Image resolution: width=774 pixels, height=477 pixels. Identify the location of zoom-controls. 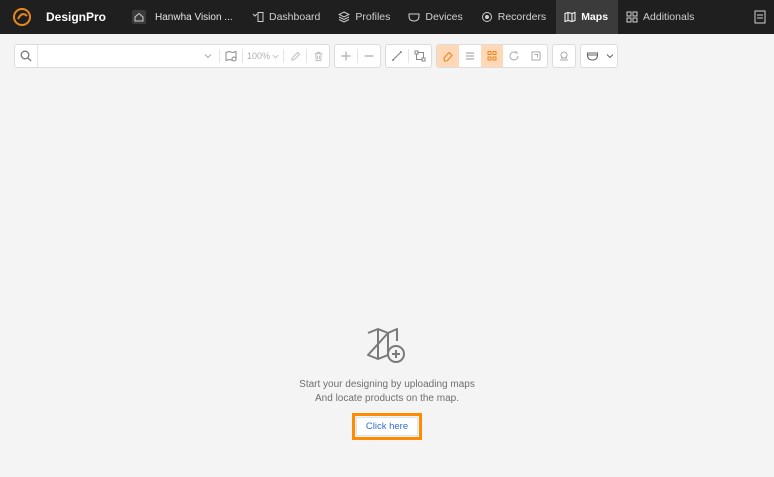
(357, 56).